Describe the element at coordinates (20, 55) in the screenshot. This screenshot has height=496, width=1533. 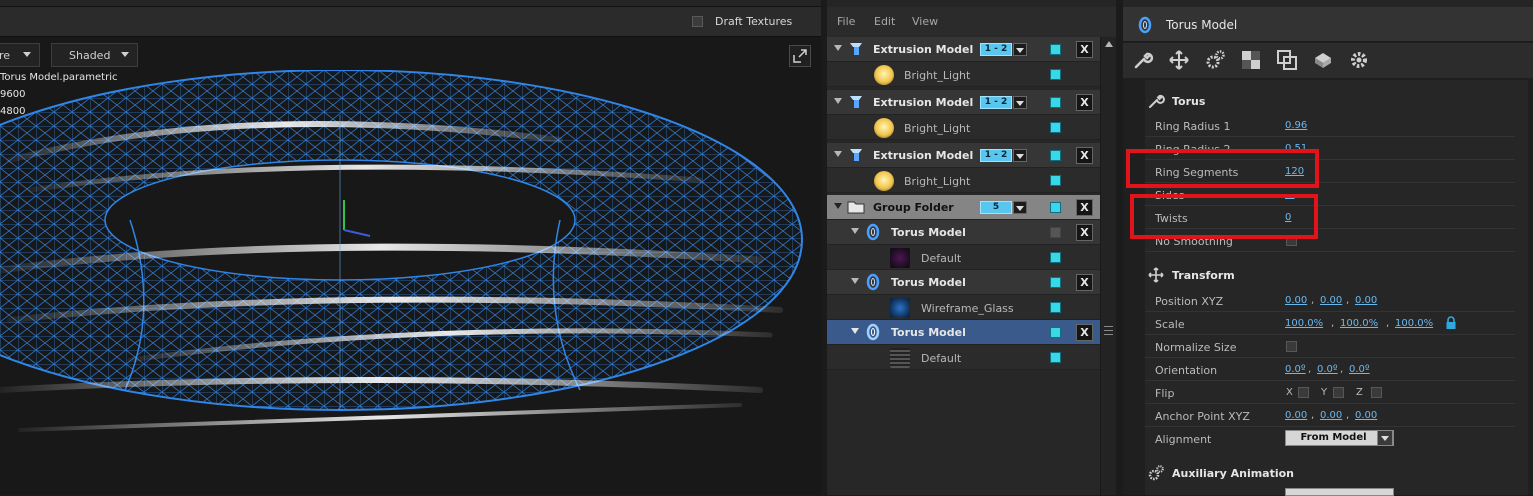
I see `view-mode-dropdown: re` at that location.